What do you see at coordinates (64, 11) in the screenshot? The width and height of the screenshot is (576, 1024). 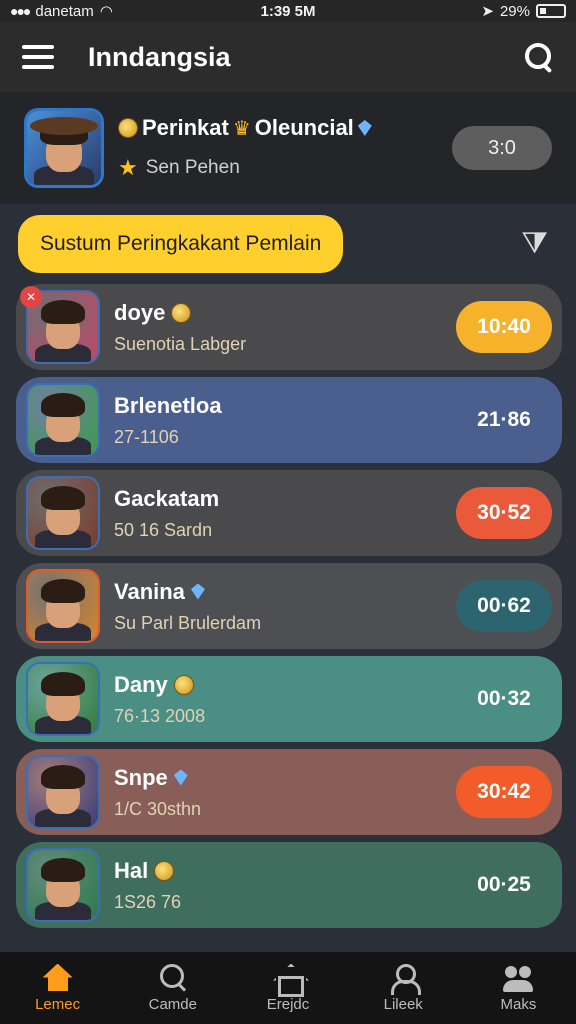 I see `carrier-label: danetam` at bounding box center [64, 11].